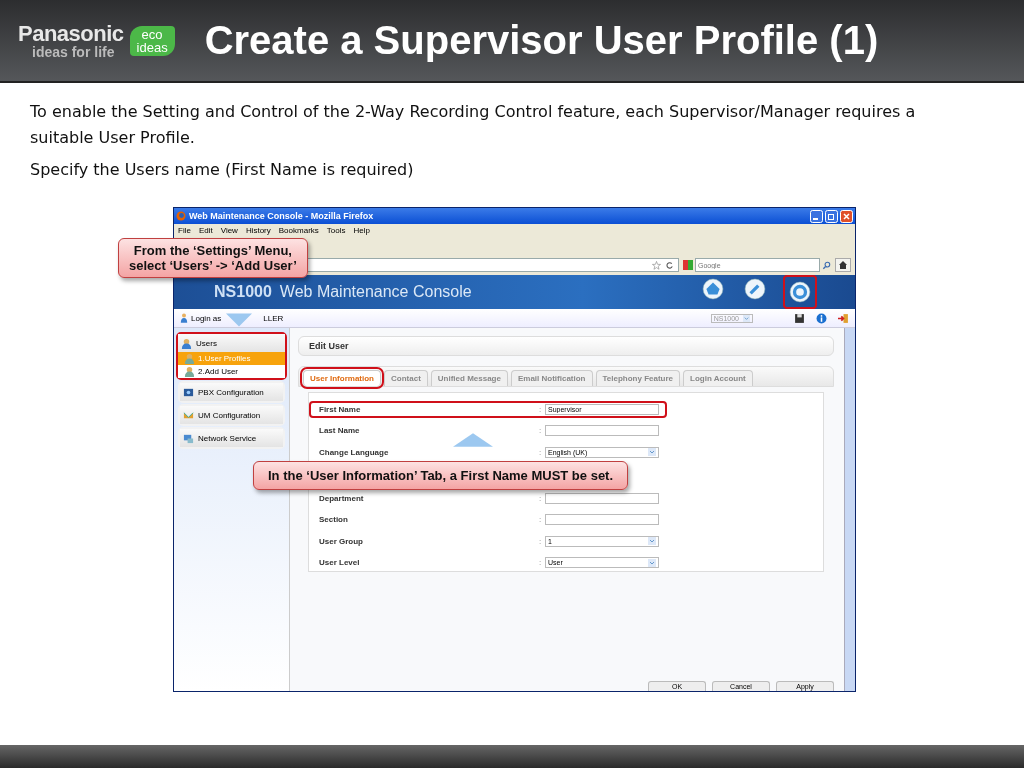 Image resolution: width=1024 pixels, height=768 pixels. Describe the element at coordinates (340, 563) in the screenshot. I see `field-label: User Level` at that location.